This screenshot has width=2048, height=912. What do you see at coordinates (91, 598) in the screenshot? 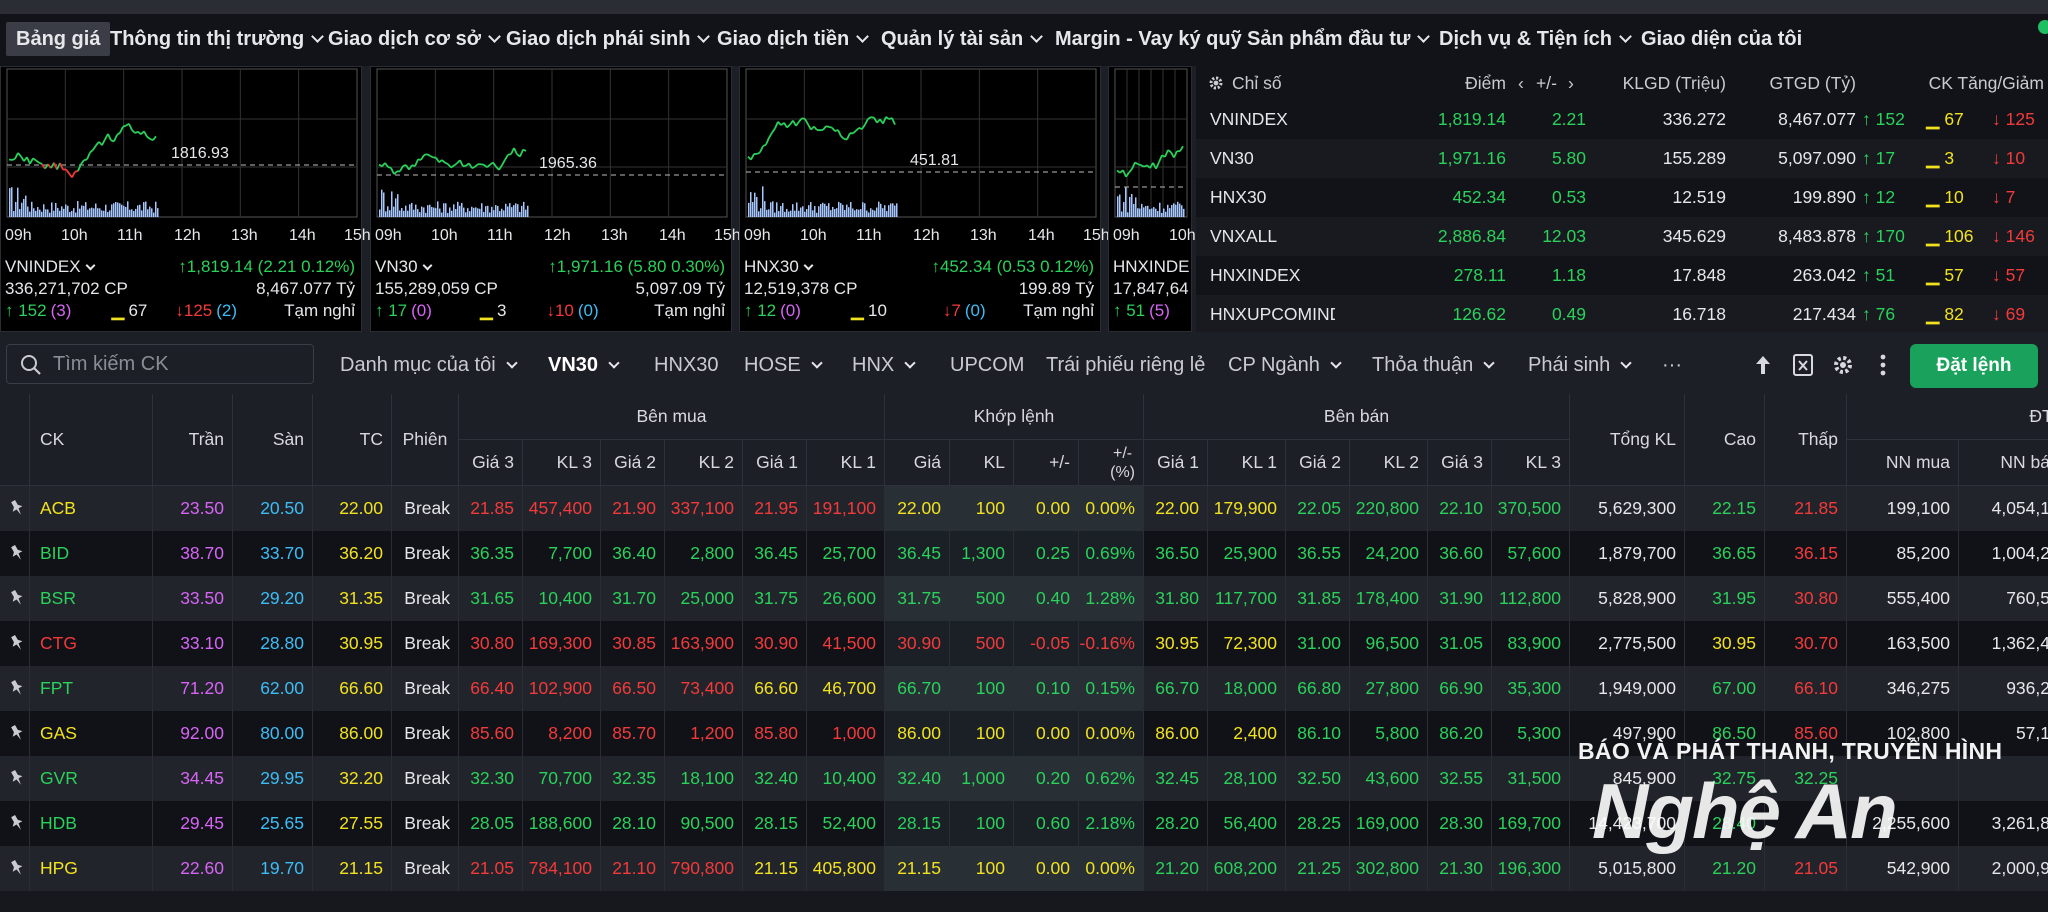
I see `cell-ck: BSR` at bounding box center [91, 598].